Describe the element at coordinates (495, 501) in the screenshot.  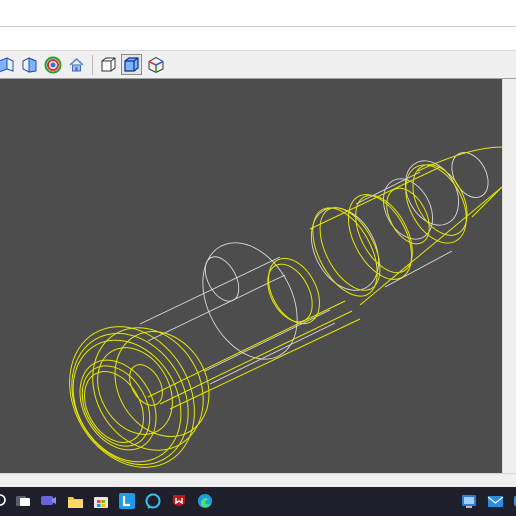
I see `mail-icon` at that location.